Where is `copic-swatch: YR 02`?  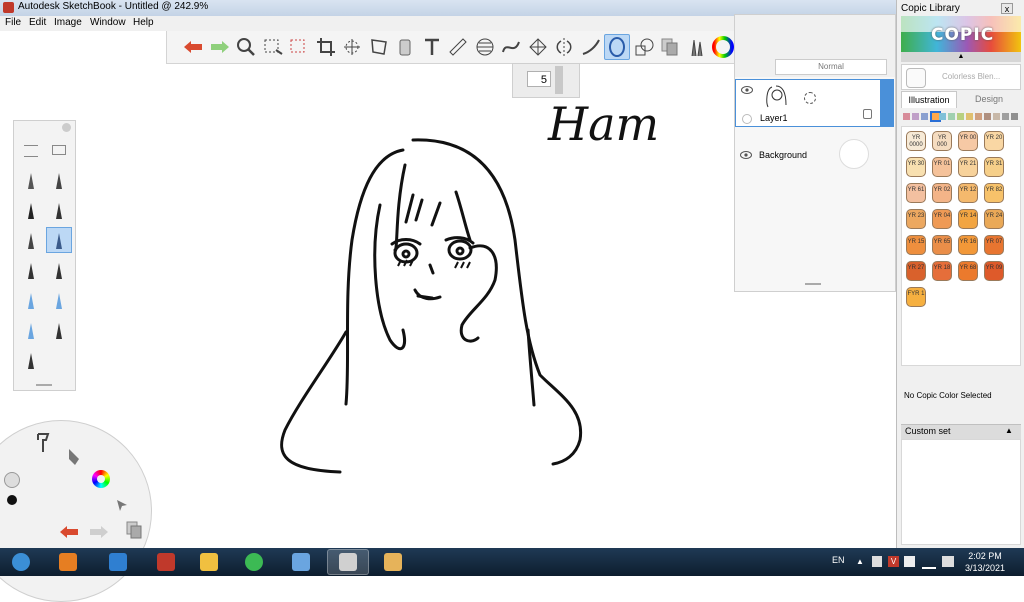 copic-swatch: YR 02 is located at coordinates (942, 193).